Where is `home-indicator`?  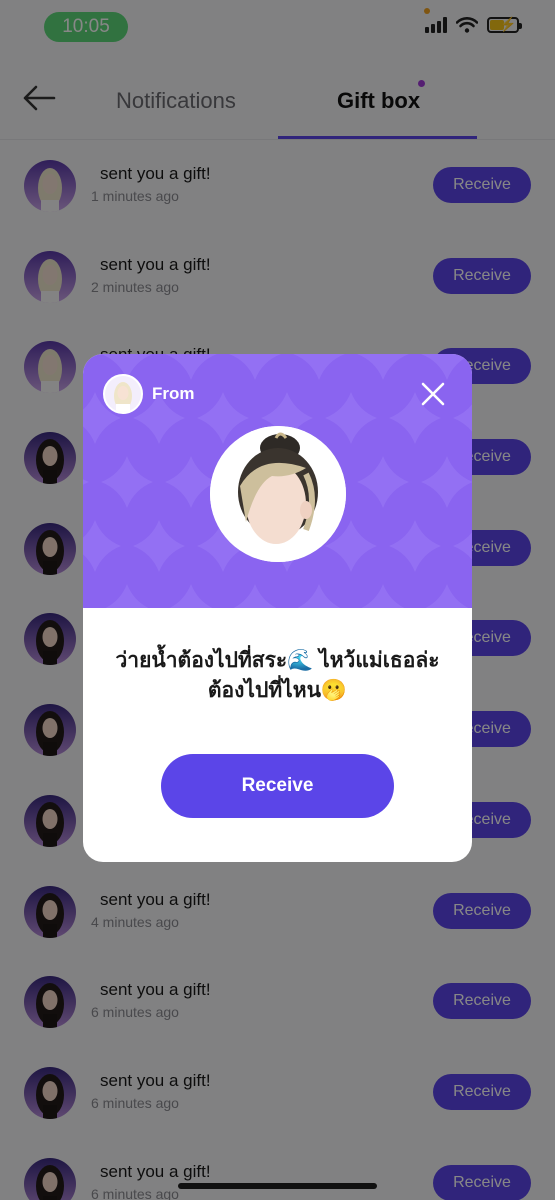
home-indicator is located at coordinates (277, 1186).